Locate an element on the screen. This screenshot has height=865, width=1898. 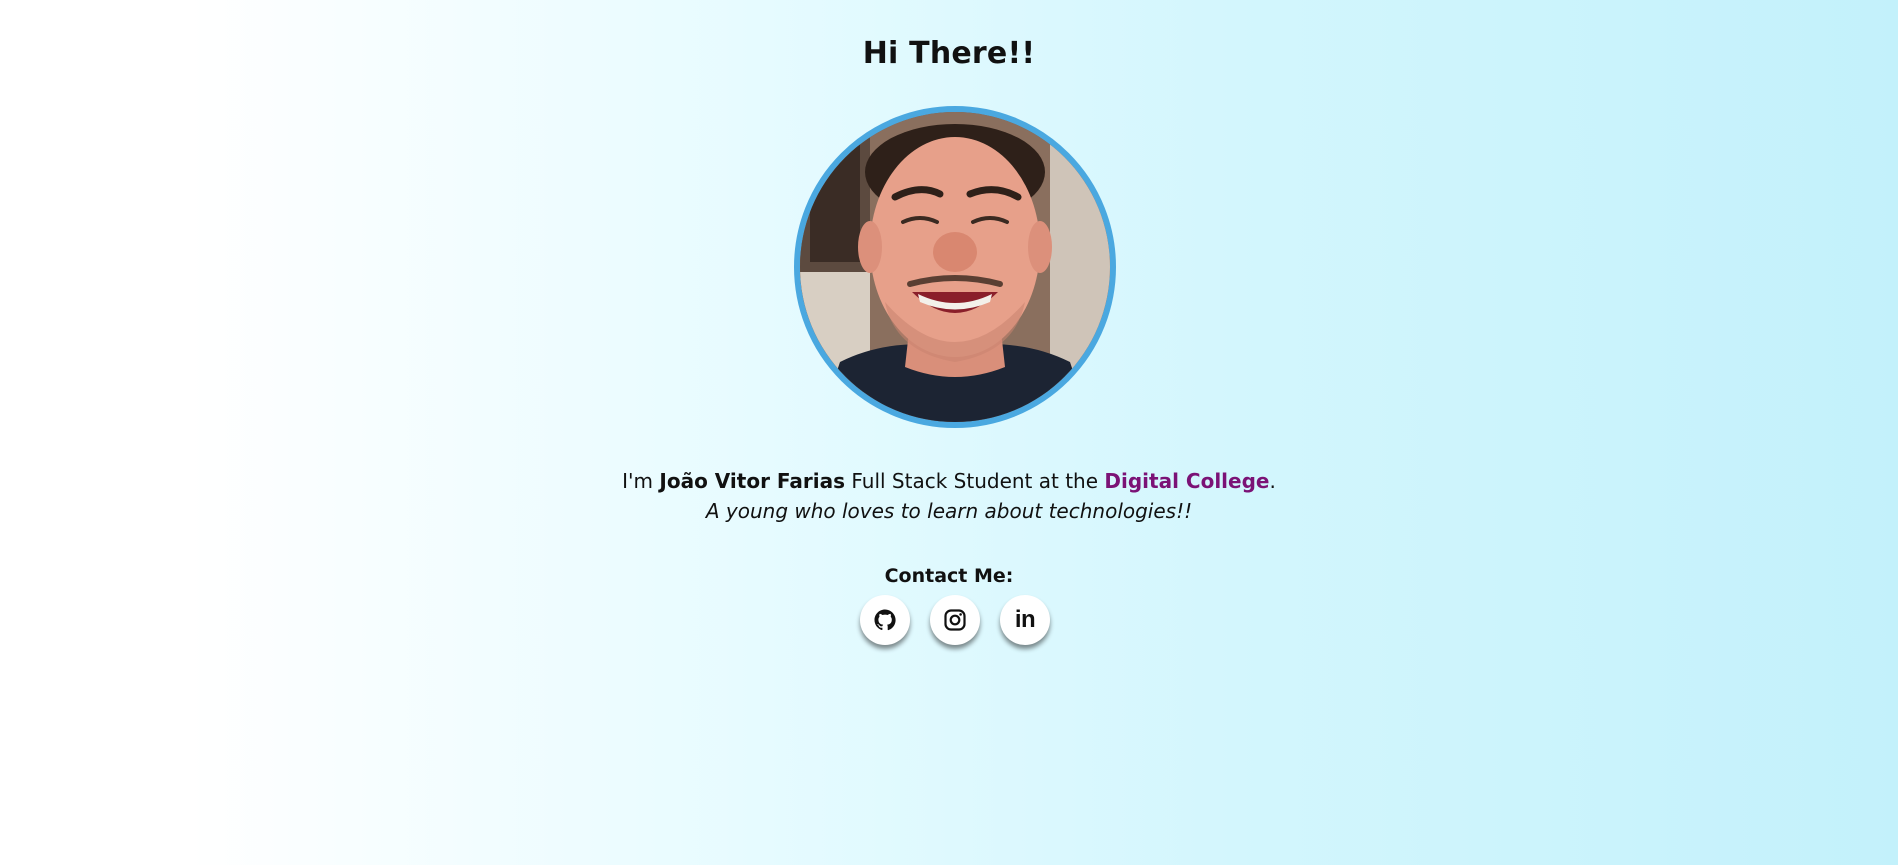
social-links: in is located at coordinates (955, 621).